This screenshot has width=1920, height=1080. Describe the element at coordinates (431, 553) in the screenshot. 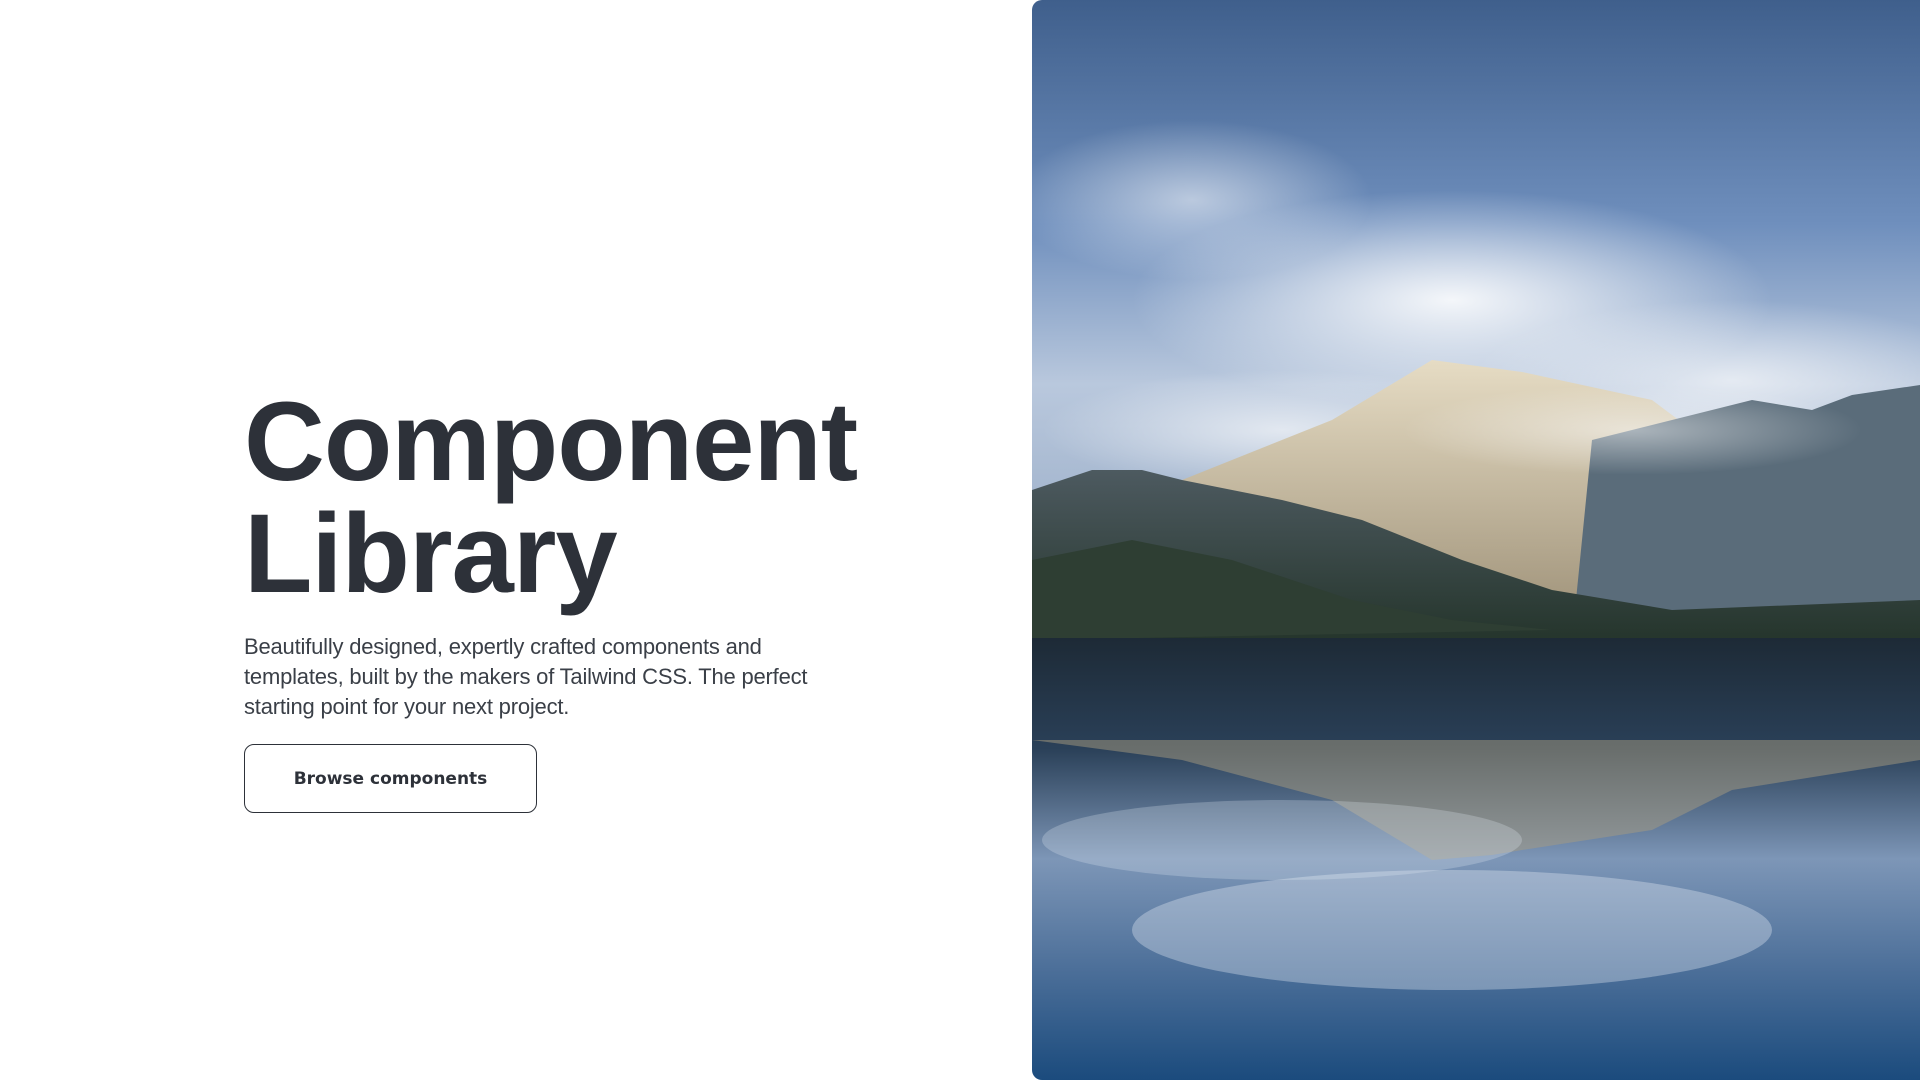

I see `hero-title-line-2: Library` at that location.